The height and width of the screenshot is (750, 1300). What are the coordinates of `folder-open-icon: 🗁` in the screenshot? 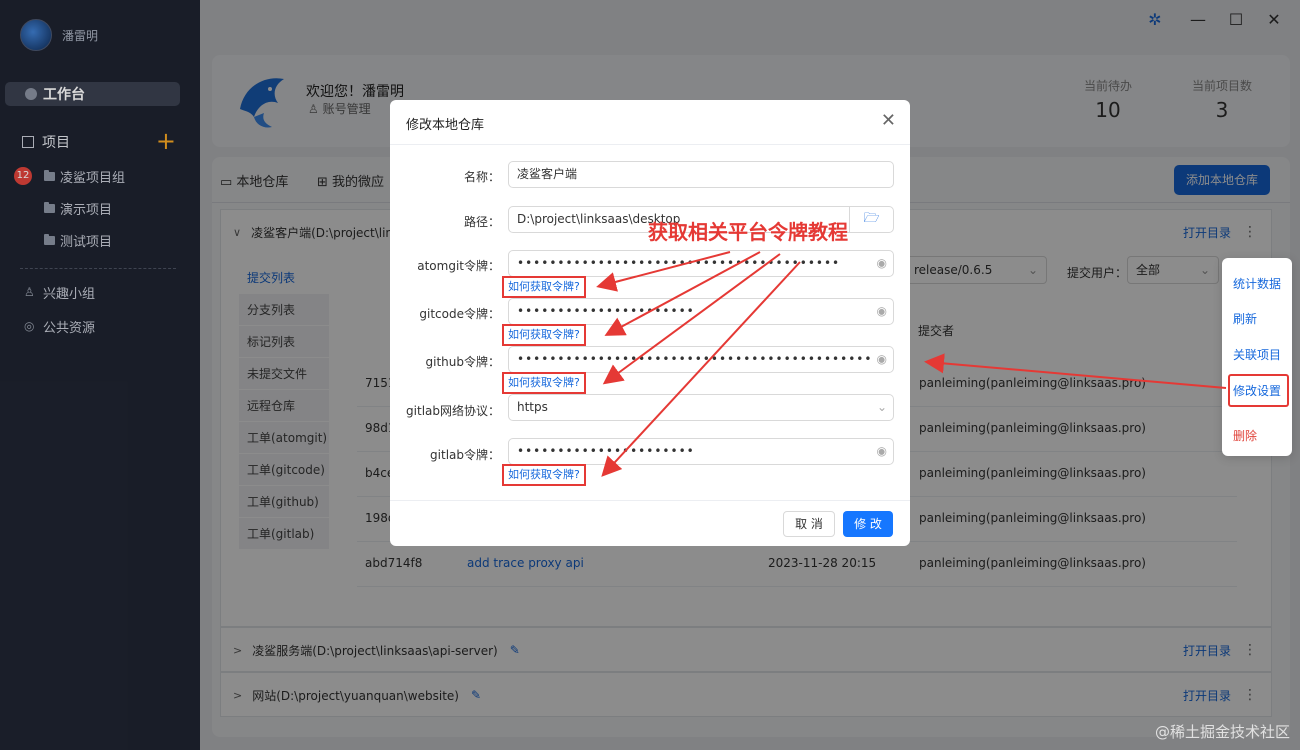 It's located at (871, 219).